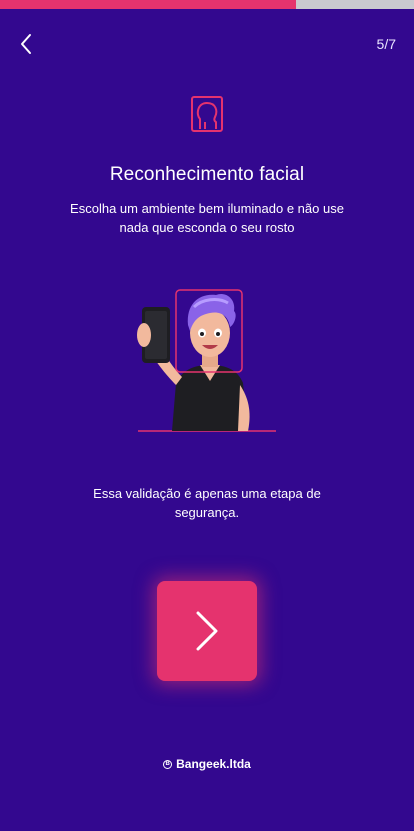  I want to click on progress-bar, so click(207, 4).